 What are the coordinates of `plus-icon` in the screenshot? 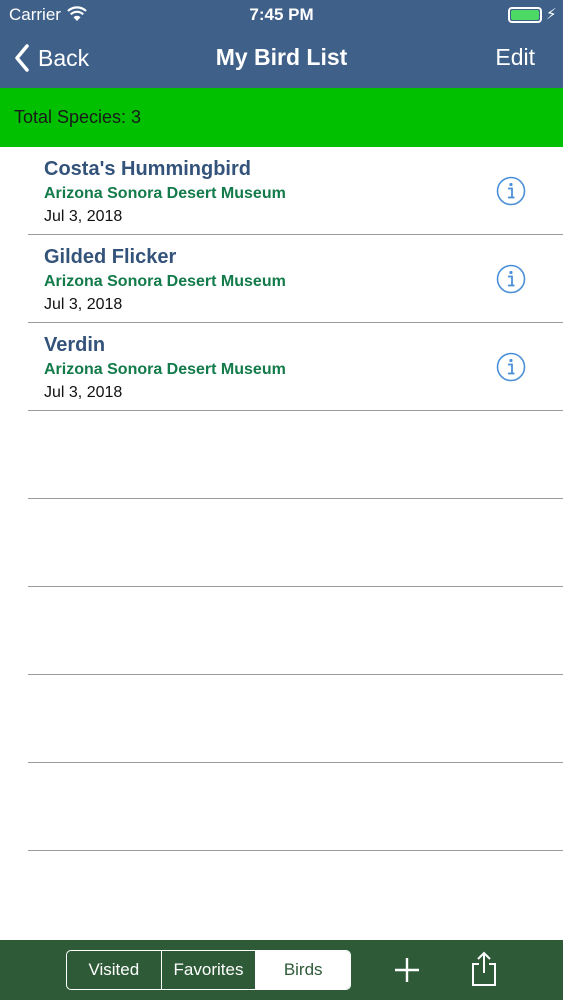 It's located at (407, 970).